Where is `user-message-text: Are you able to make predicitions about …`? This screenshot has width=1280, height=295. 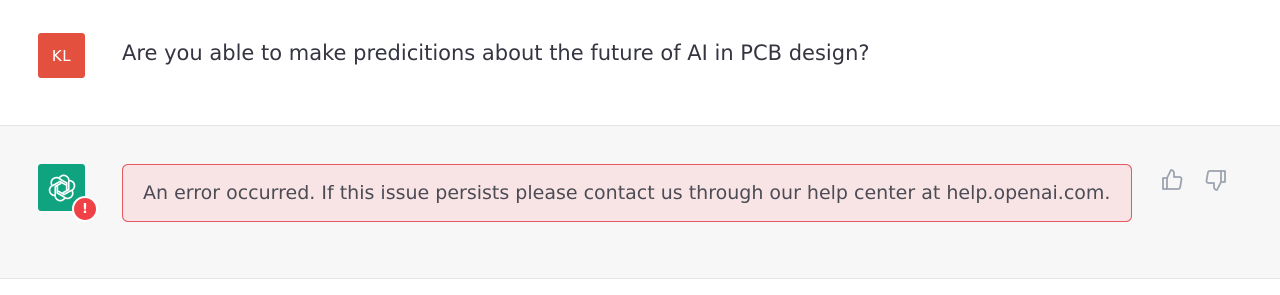
user-message-text: Are you able to make predicitions about … is located at coordinates (496, 53).